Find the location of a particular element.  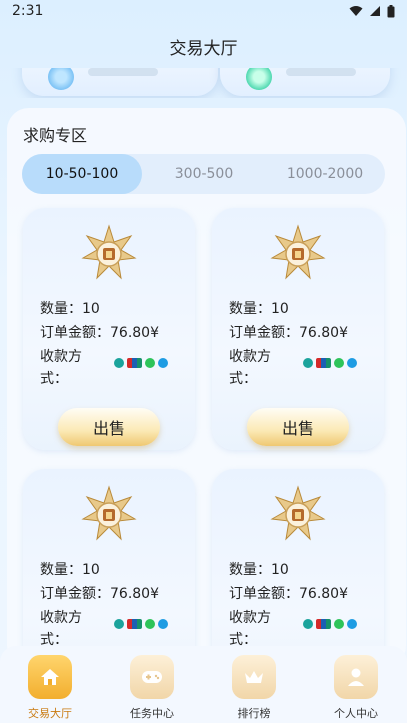

blue-orb-icon is located at coordinates (61, 79).